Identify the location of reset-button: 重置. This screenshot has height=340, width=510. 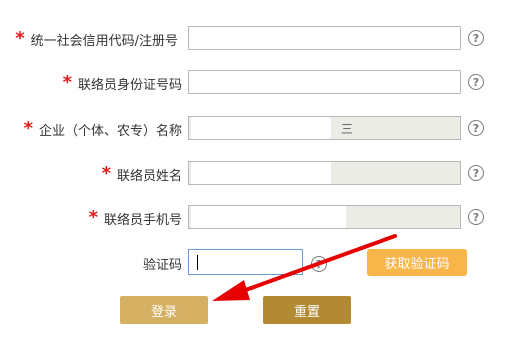
(307, 310).